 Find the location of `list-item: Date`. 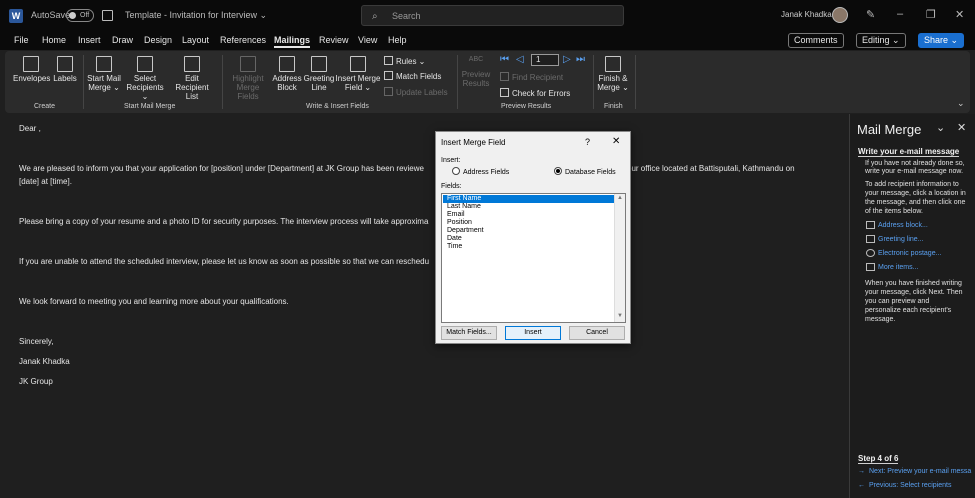

list-item: Date is located at coordinates (529, 239).